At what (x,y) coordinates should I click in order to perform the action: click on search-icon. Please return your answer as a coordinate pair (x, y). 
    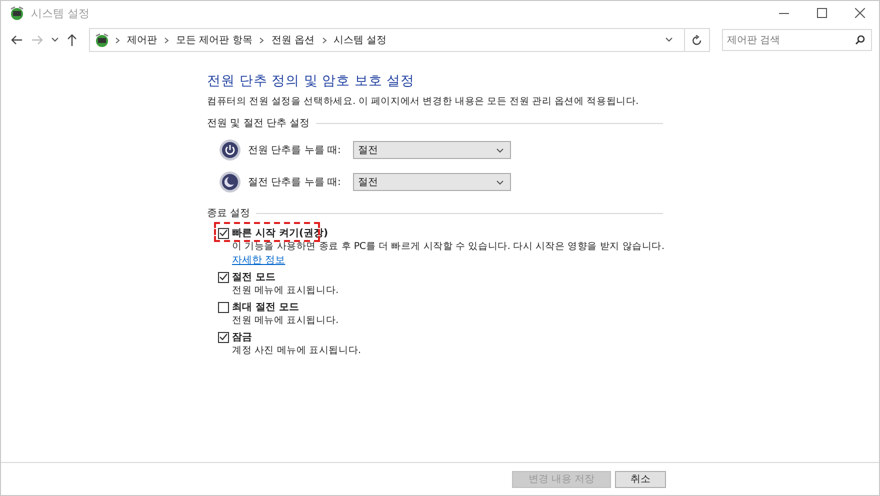
    Looking at the image, I should click on (860, 40).